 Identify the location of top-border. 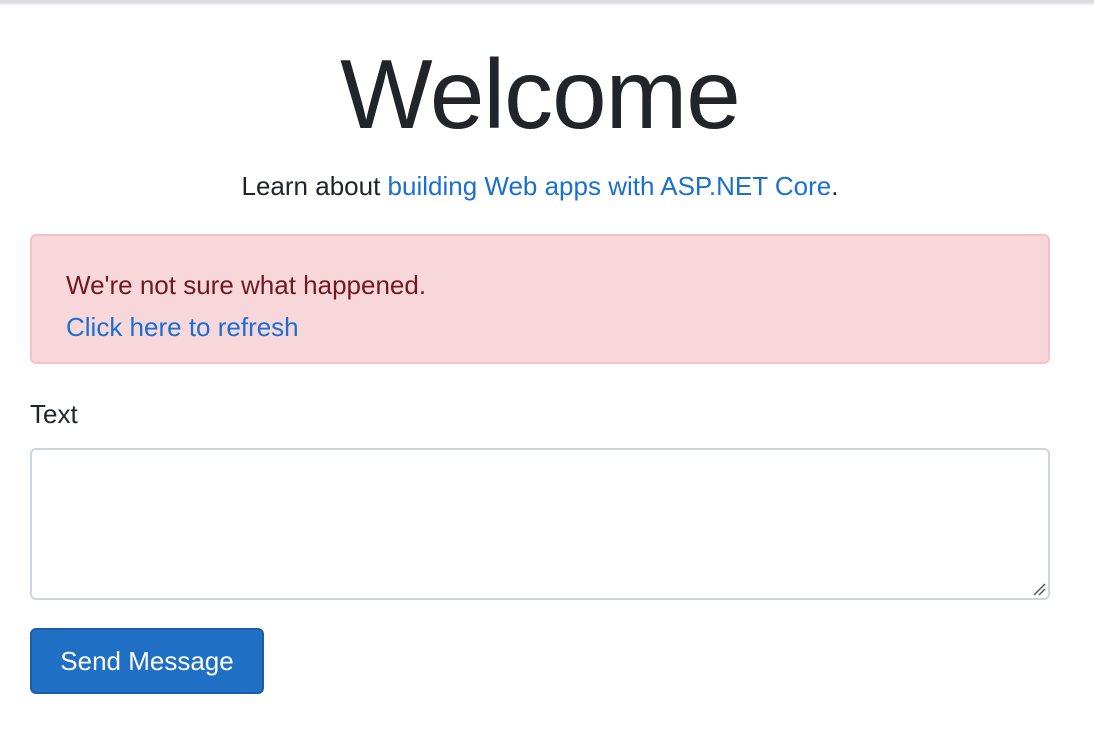
(547, 3).